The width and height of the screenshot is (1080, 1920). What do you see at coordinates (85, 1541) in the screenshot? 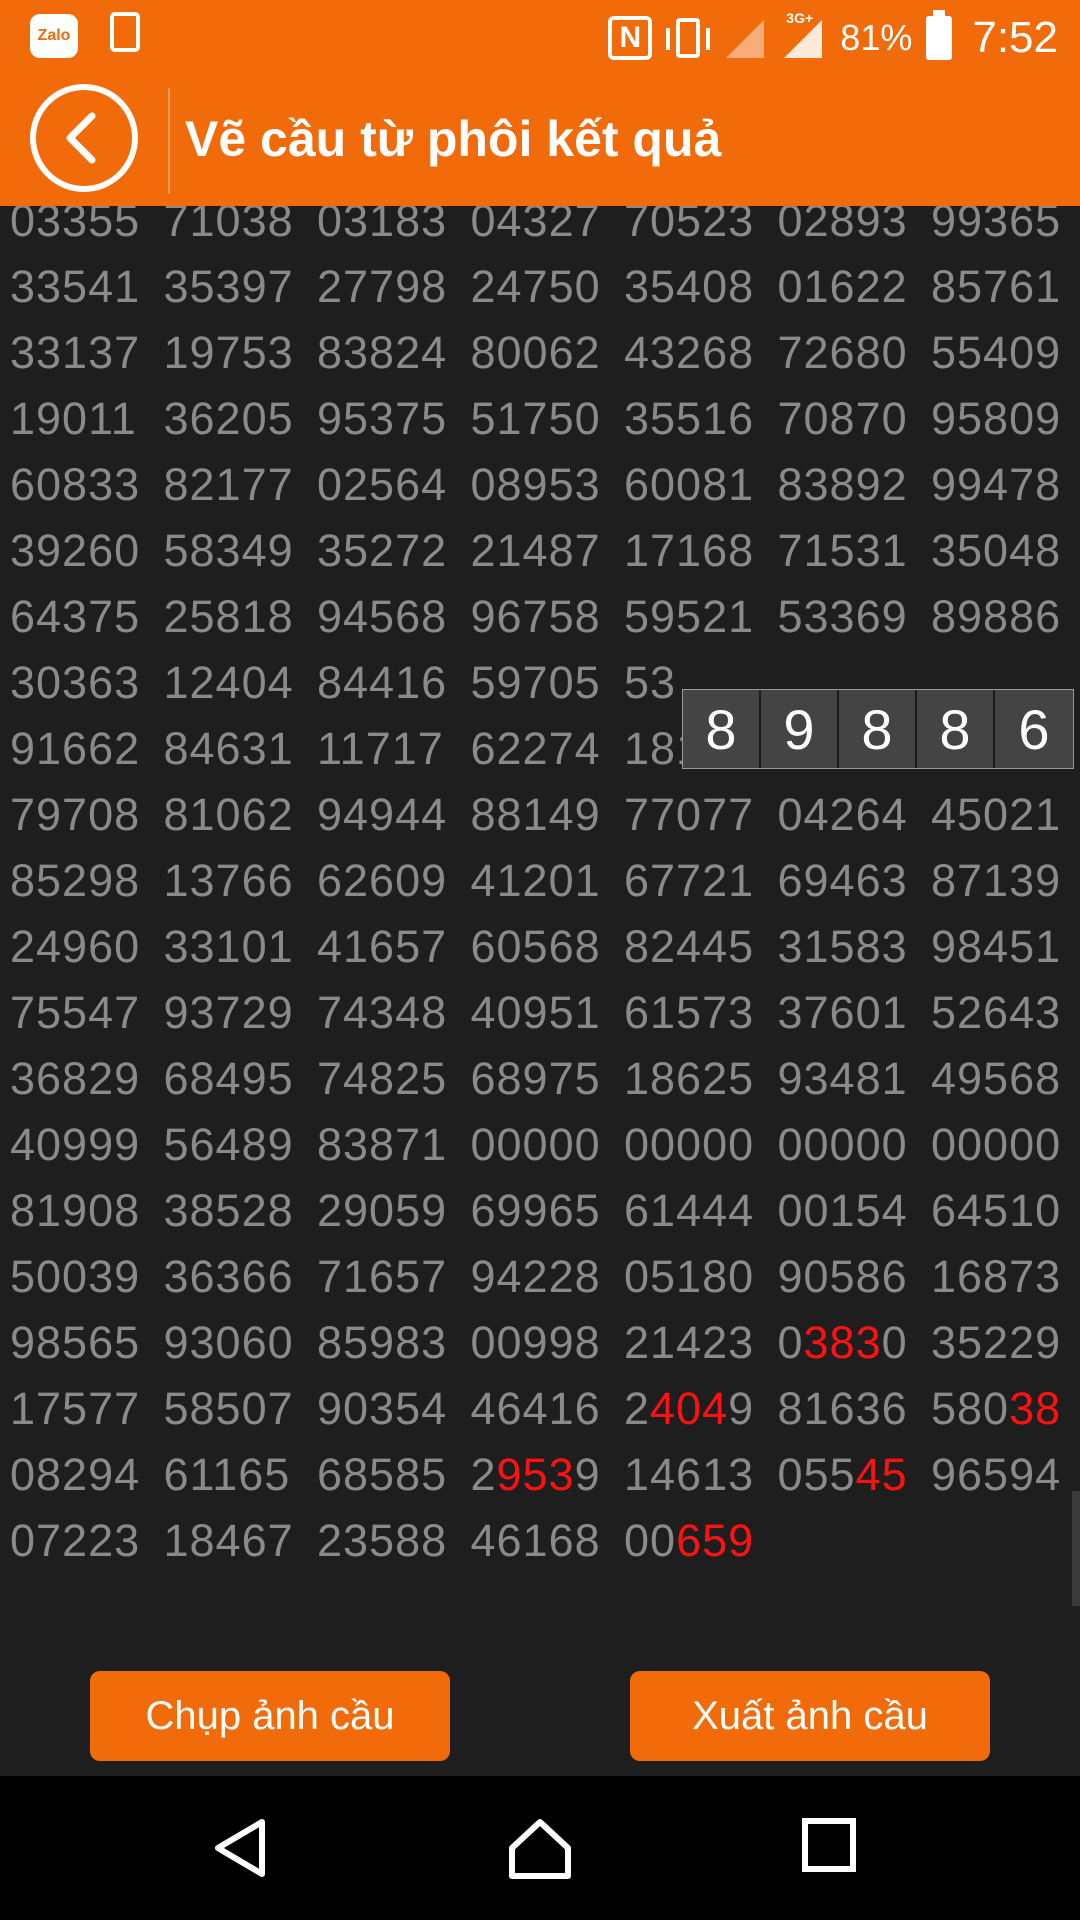
I see `grid-cell: 07223` at bounding box center [85, 1541].